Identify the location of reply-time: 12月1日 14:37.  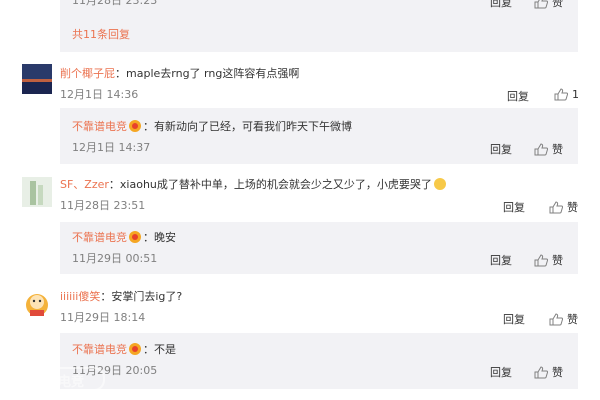
(111, 147).